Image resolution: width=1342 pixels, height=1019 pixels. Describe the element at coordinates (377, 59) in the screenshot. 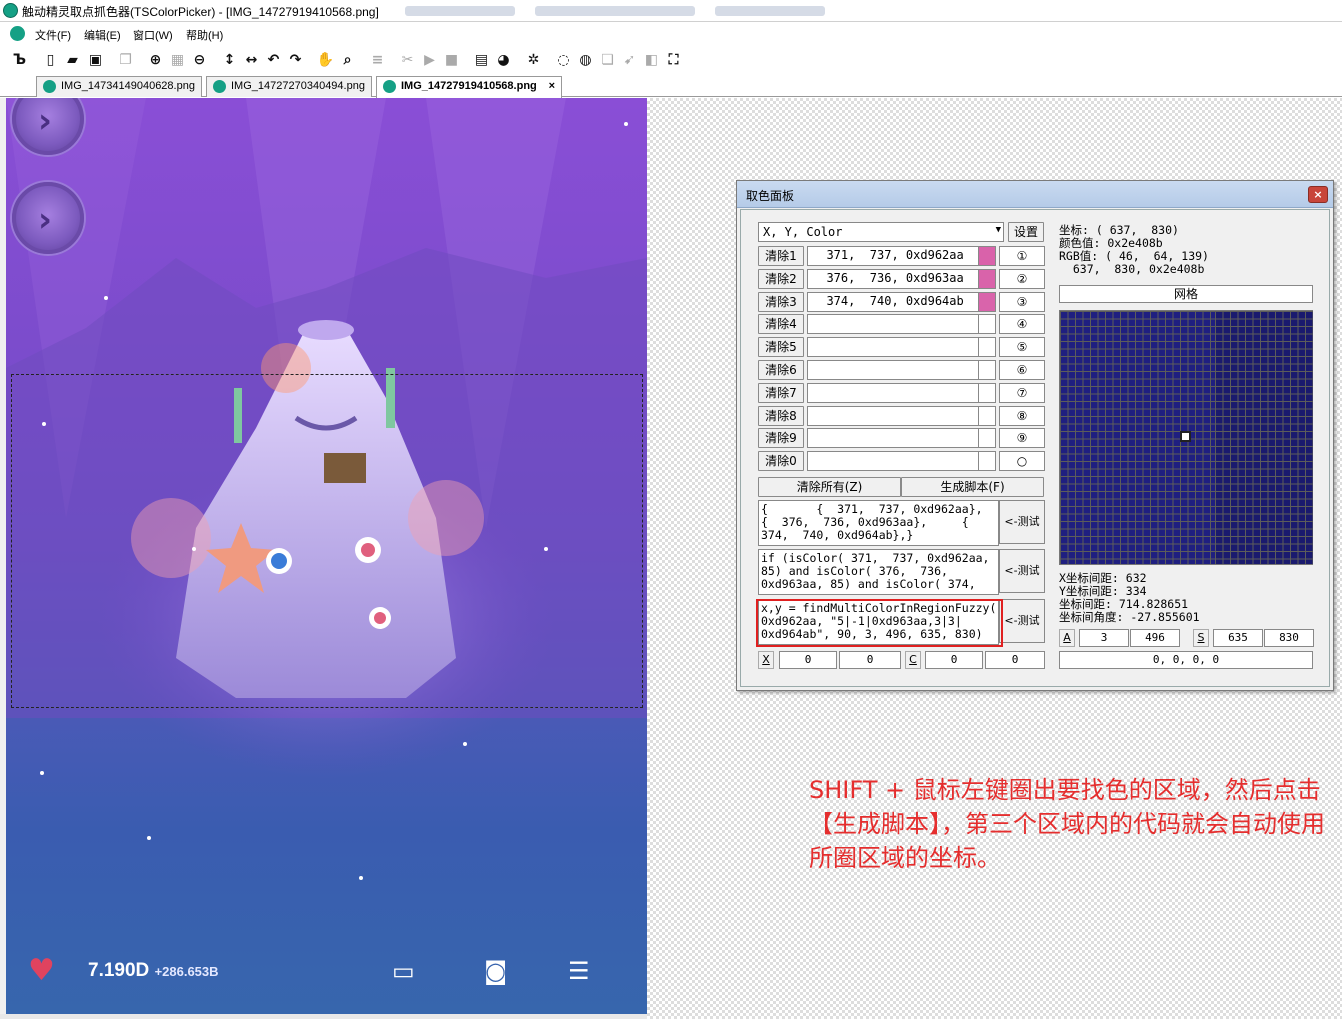

I see `list-icon: ≡` at that location.